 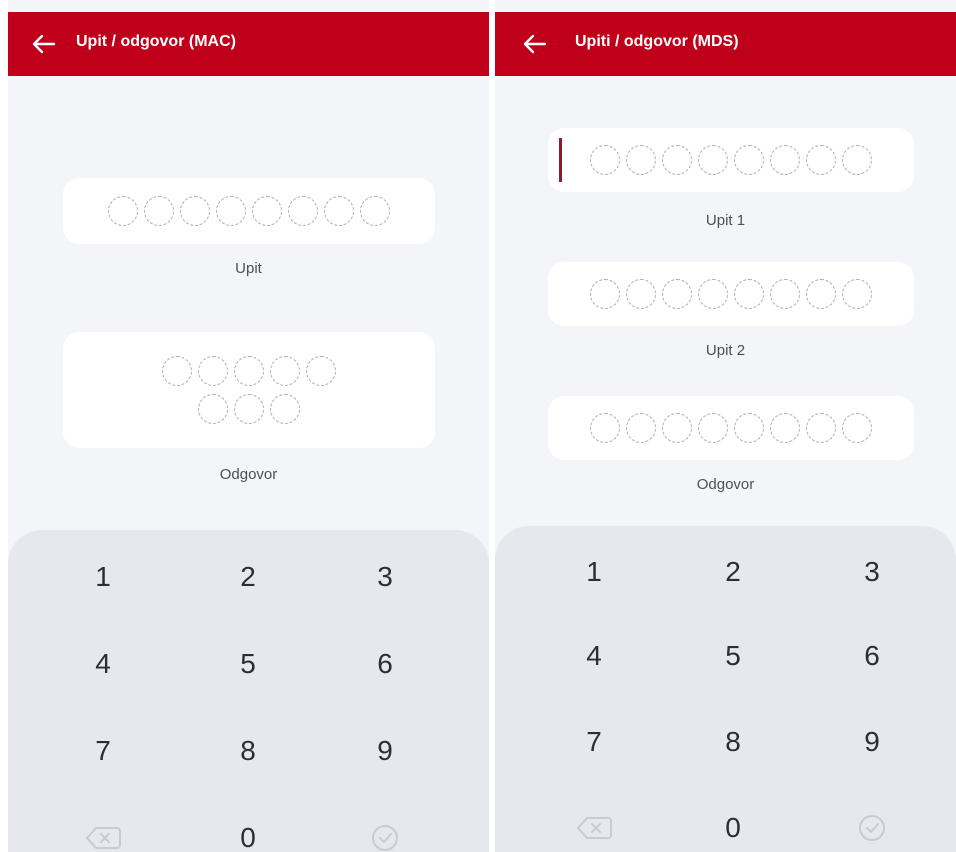 I want to click on page-title: Upiti / odgovor (MDS), so click(x=657, y=41).